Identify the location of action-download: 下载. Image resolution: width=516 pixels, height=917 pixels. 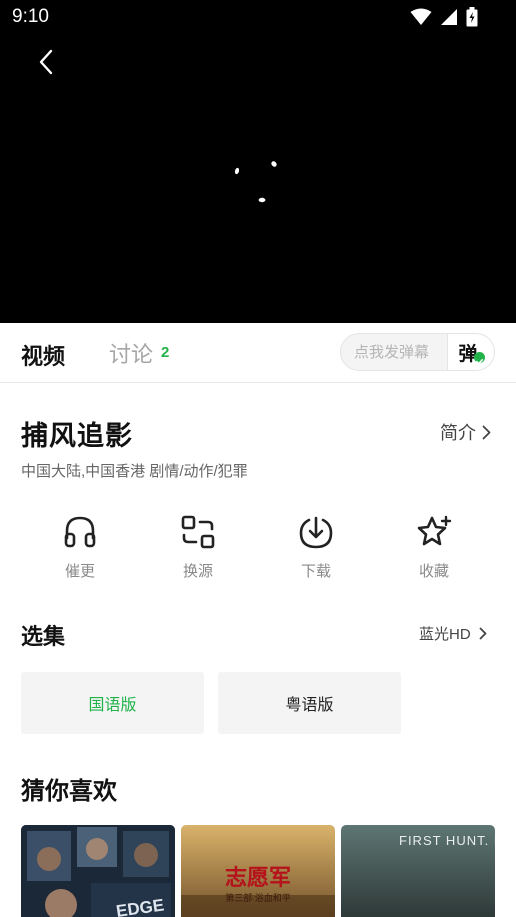
(316, 547).